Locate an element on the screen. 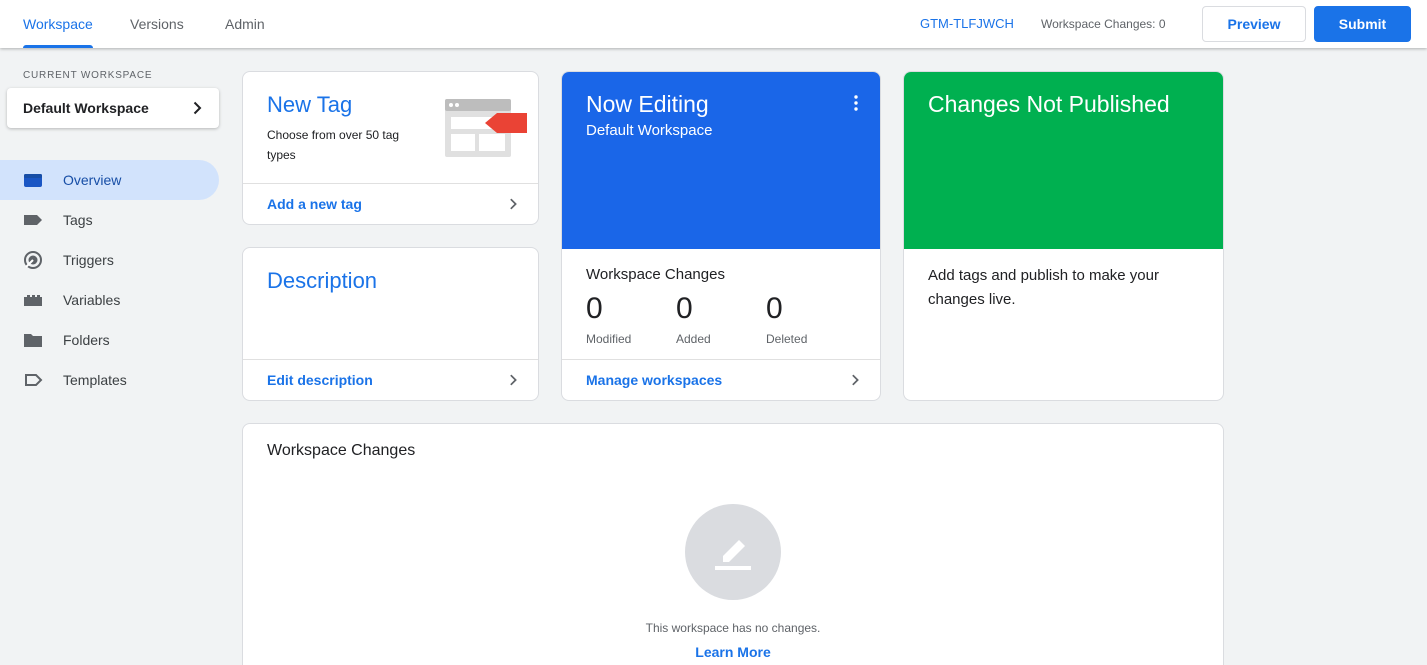  preview-button: Preview is located at coordinates (1254, 24).